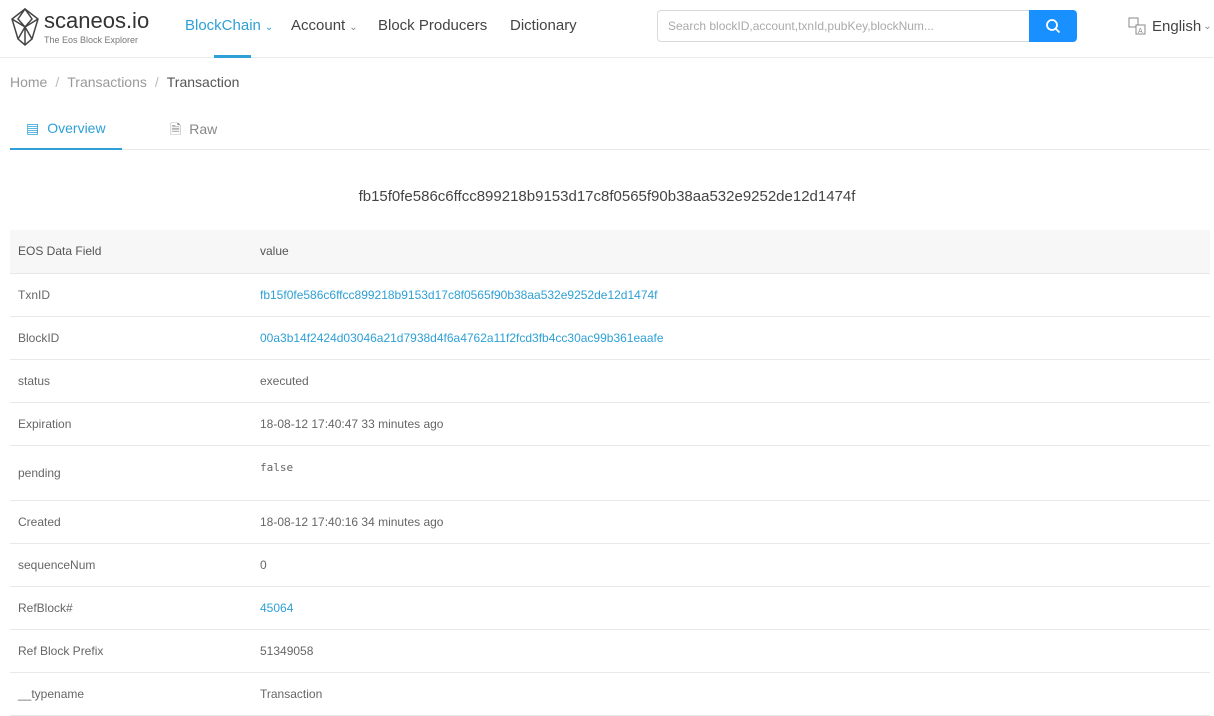 This screenshot has height=716, width=1214. I want to click on search-input, so click(843, 26).